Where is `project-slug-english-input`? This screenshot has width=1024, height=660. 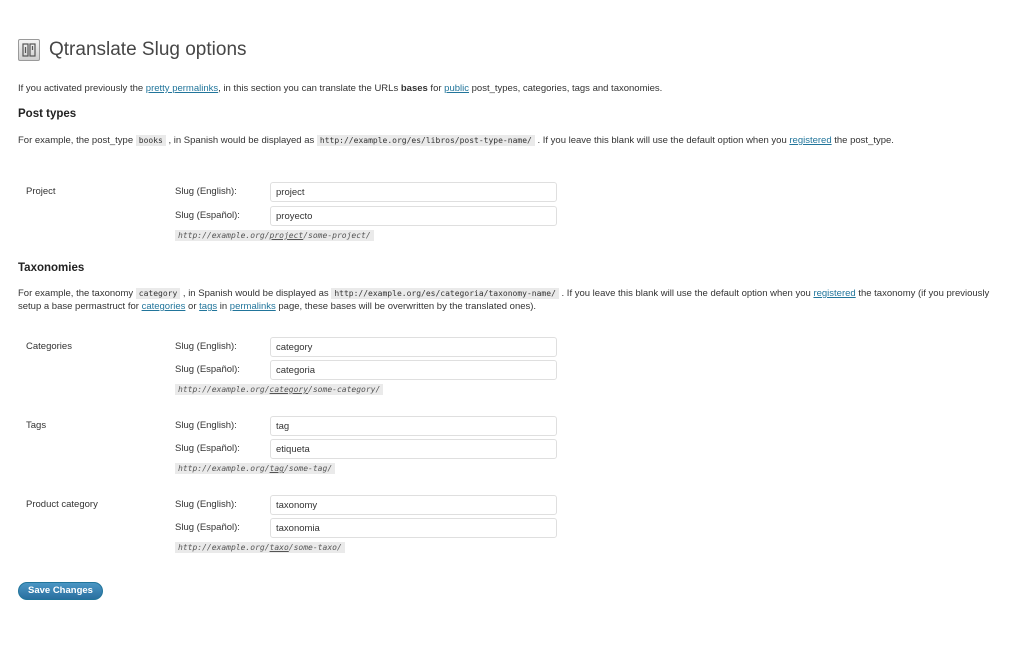
project-slug-english-input is located at coordinates (413, 192).